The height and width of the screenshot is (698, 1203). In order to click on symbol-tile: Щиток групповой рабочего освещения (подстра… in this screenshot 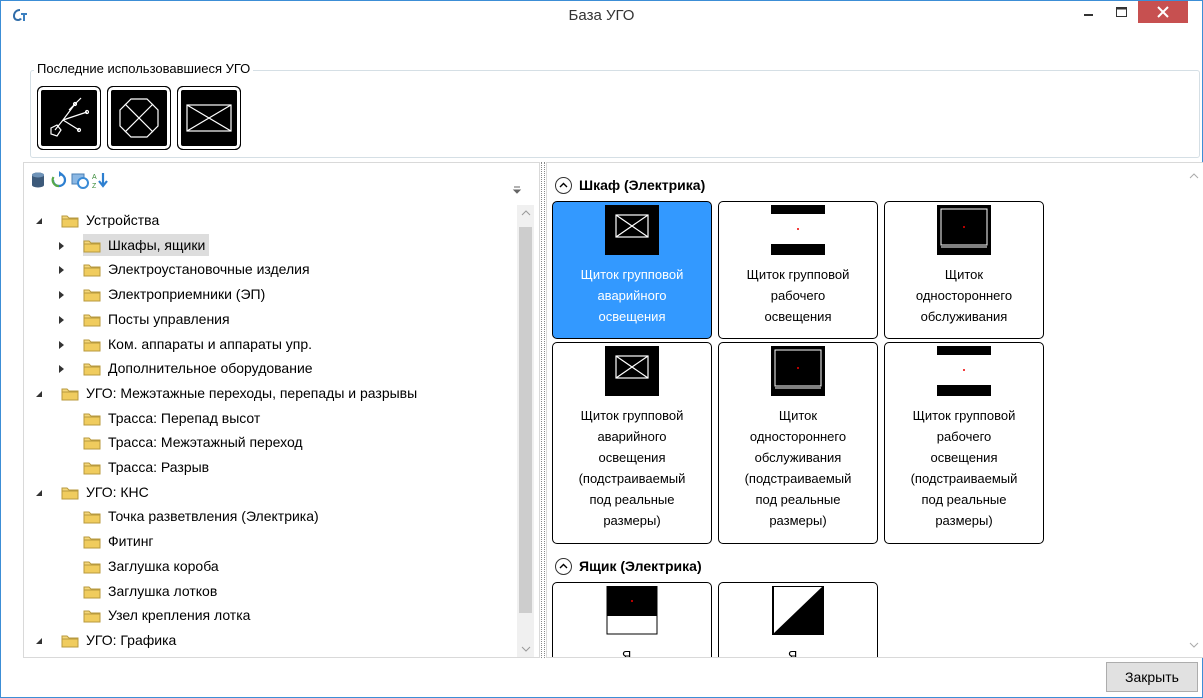, I will do `click(964, 443)`.